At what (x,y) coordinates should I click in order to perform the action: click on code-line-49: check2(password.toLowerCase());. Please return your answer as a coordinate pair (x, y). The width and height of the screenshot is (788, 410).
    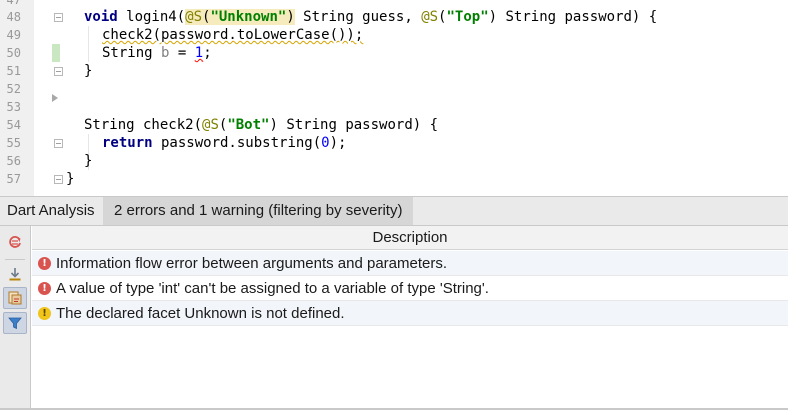
    Looking at the image, I should click on (232, 35).